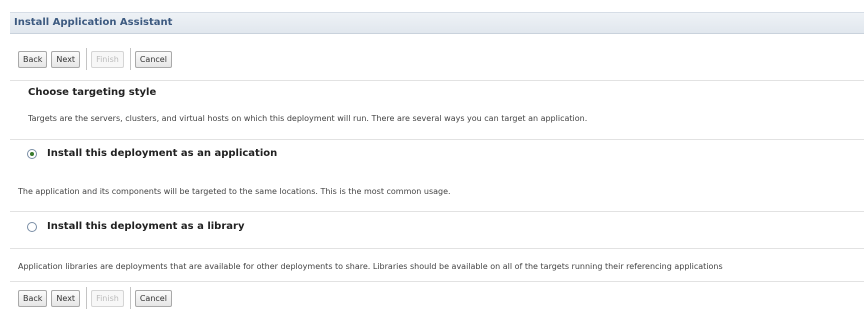  What do you see at coordinates (32, 153) in the screenshot?
I see `radio-button-application` at bounding box center [32, 153].